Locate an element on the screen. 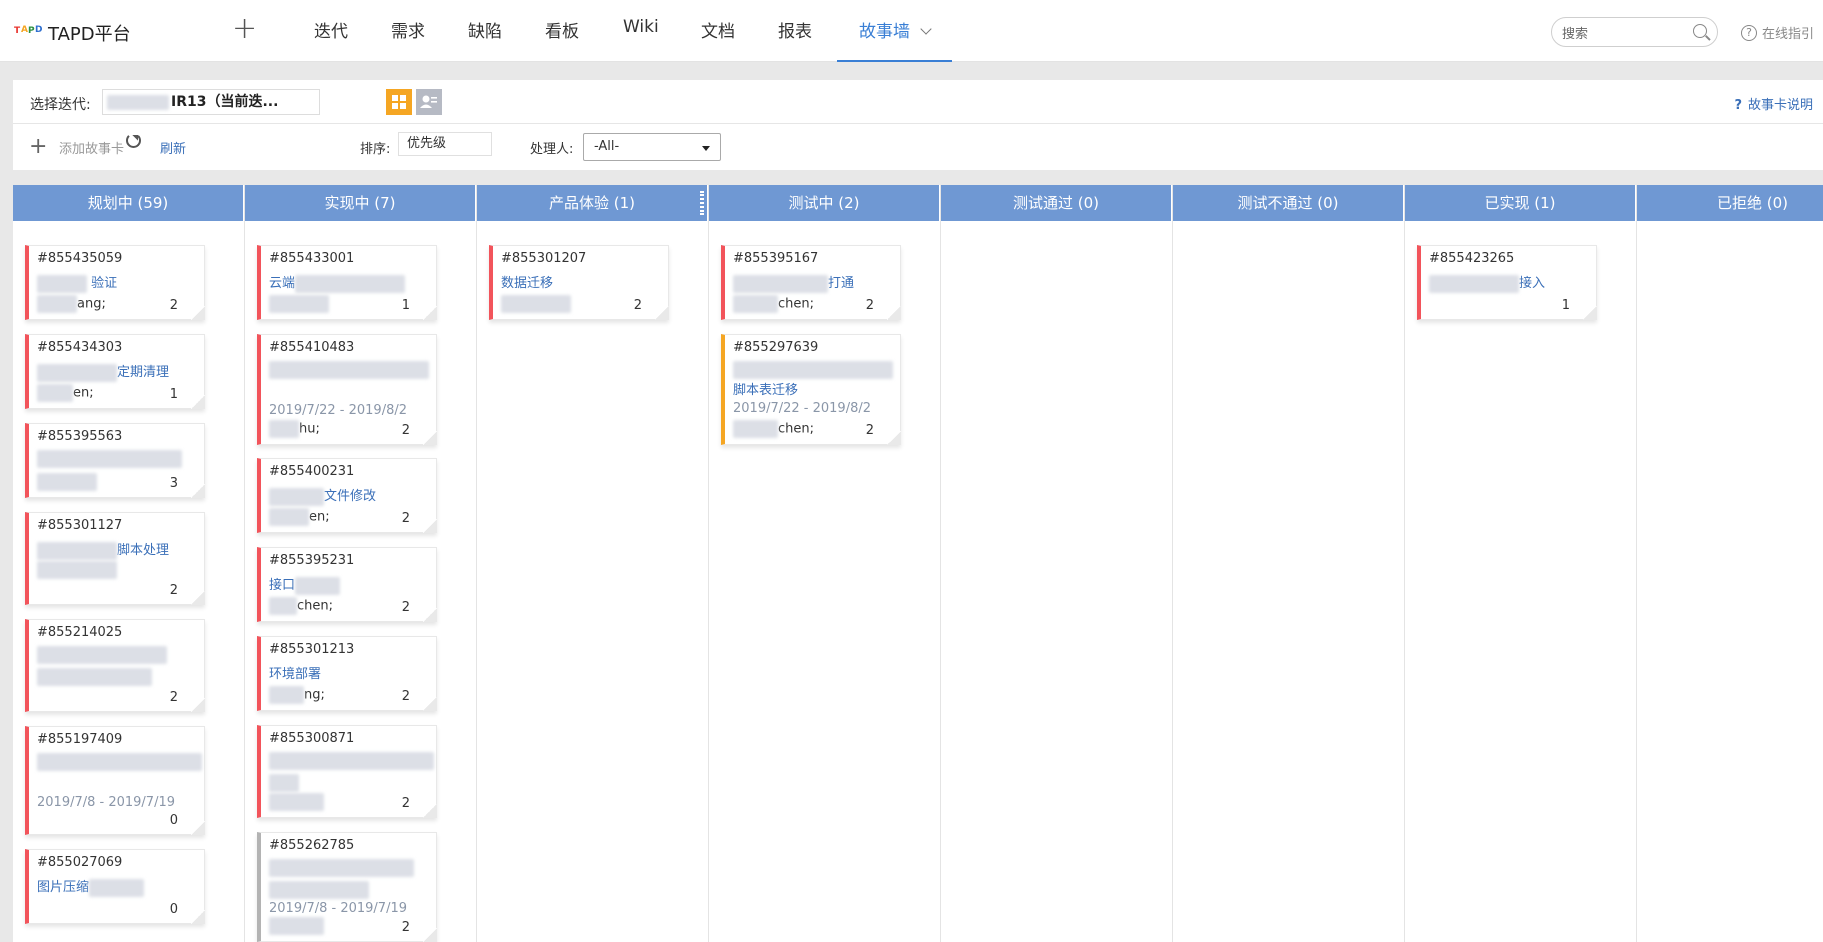 The image size is (1823, 942). search-icon is located at coordinates (1700, 31).